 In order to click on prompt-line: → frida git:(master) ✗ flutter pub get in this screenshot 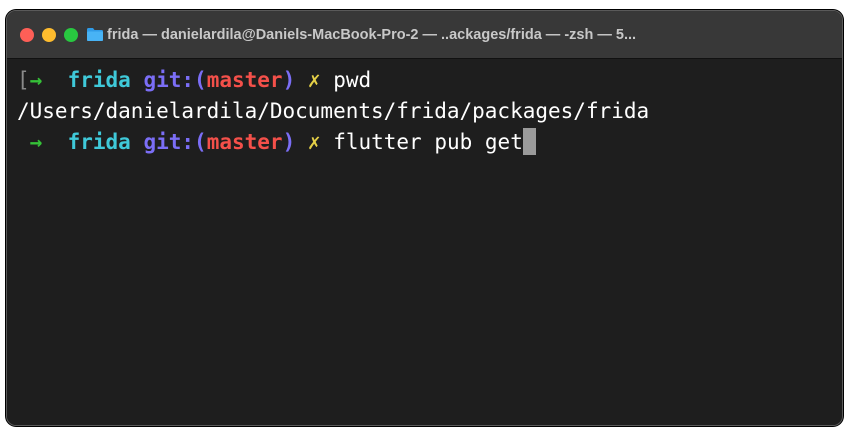, I will do `click(429, 142)`.